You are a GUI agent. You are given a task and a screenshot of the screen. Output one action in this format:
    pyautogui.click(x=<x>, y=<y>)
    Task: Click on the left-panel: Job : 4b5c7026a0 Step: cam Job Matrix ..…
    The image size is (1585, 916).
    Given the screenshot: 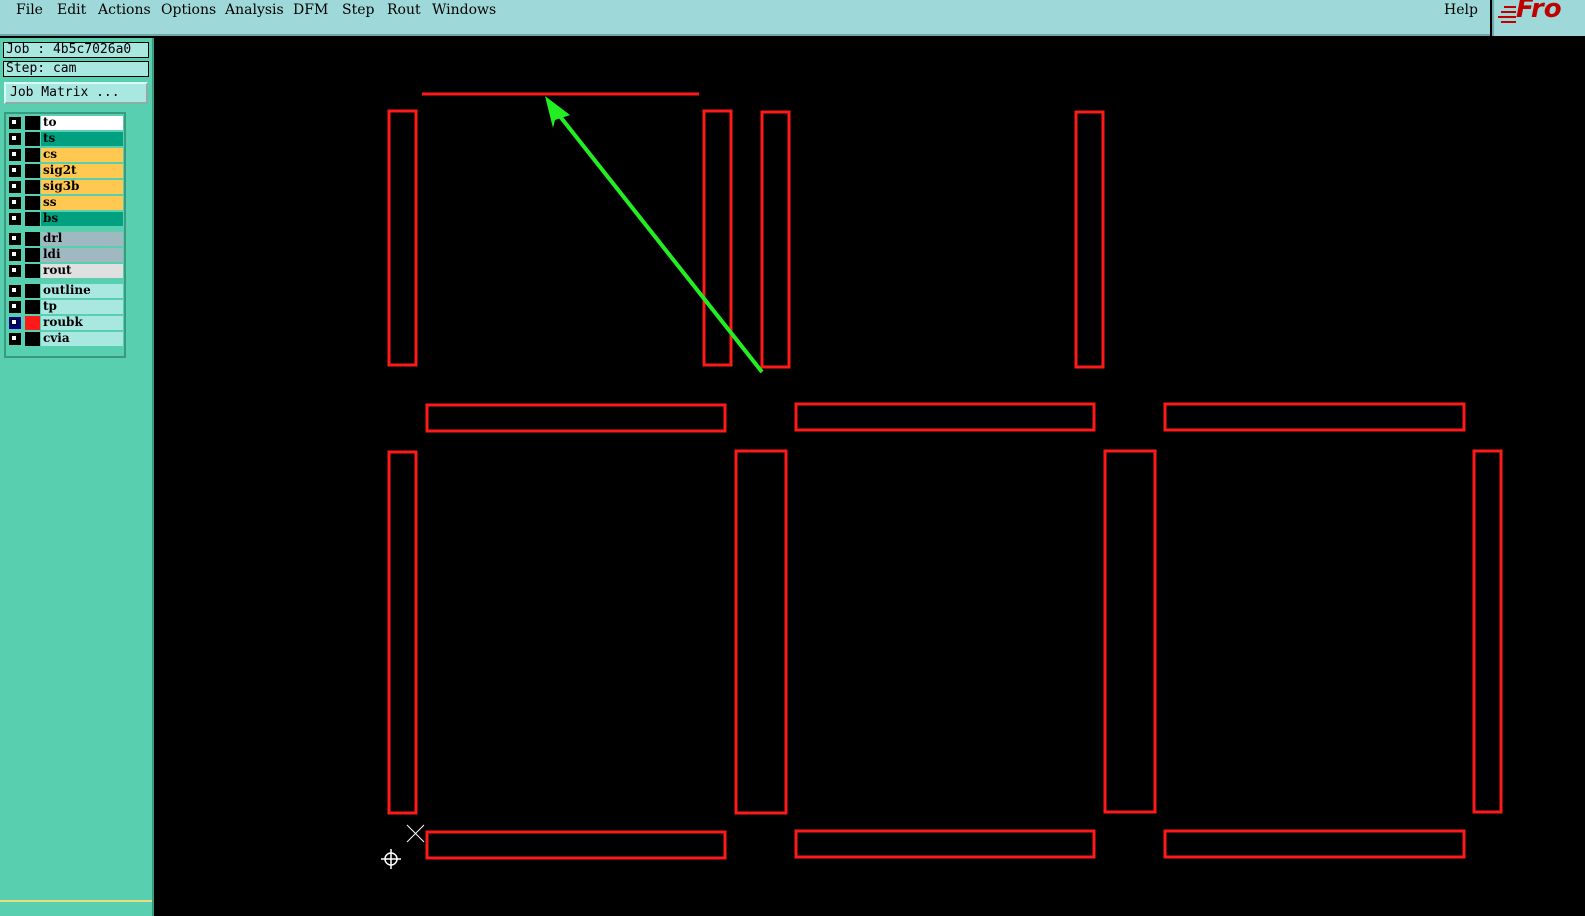 What is the action you would take?
    pyautogui.click(x=77, y=477)
    